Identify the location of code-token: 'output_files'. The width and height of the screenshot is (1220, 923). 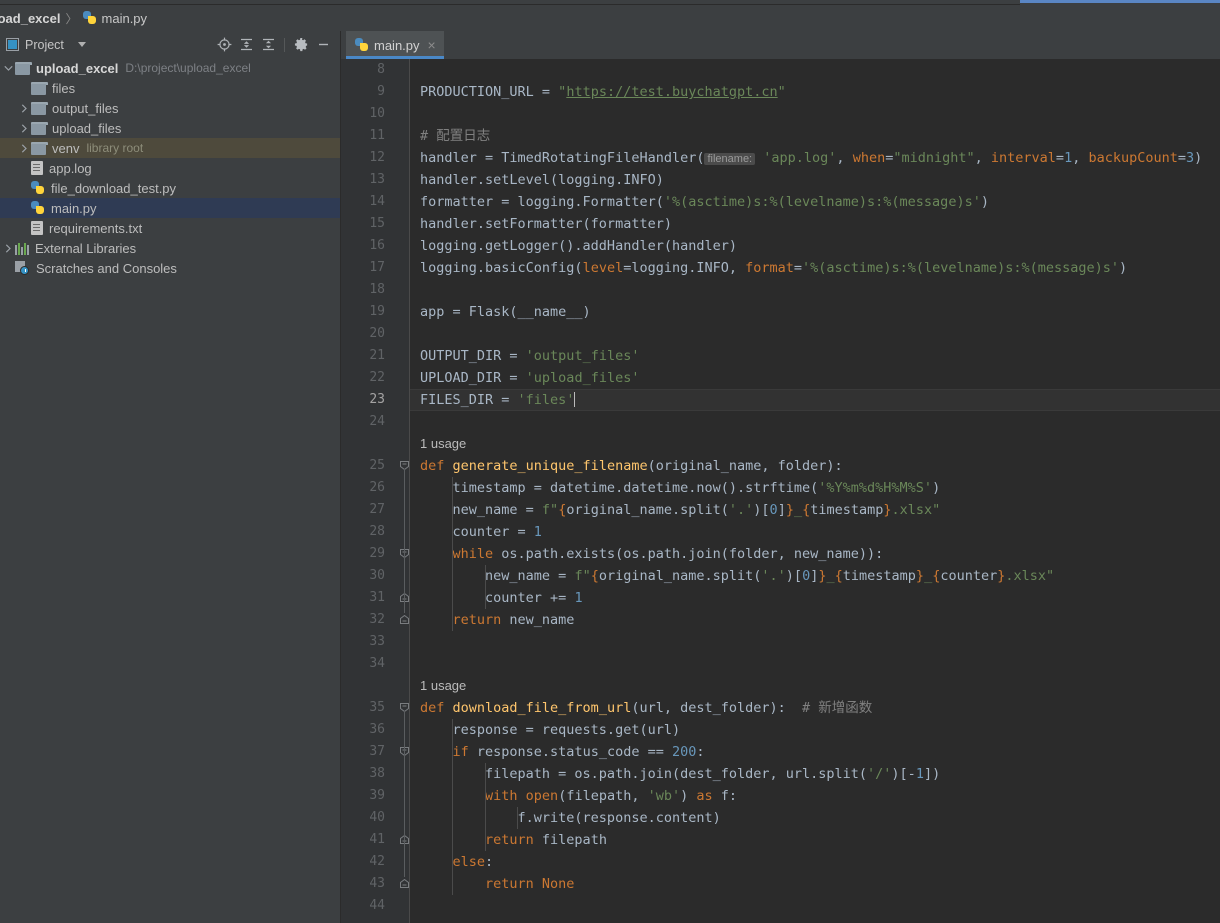
(582, 356).